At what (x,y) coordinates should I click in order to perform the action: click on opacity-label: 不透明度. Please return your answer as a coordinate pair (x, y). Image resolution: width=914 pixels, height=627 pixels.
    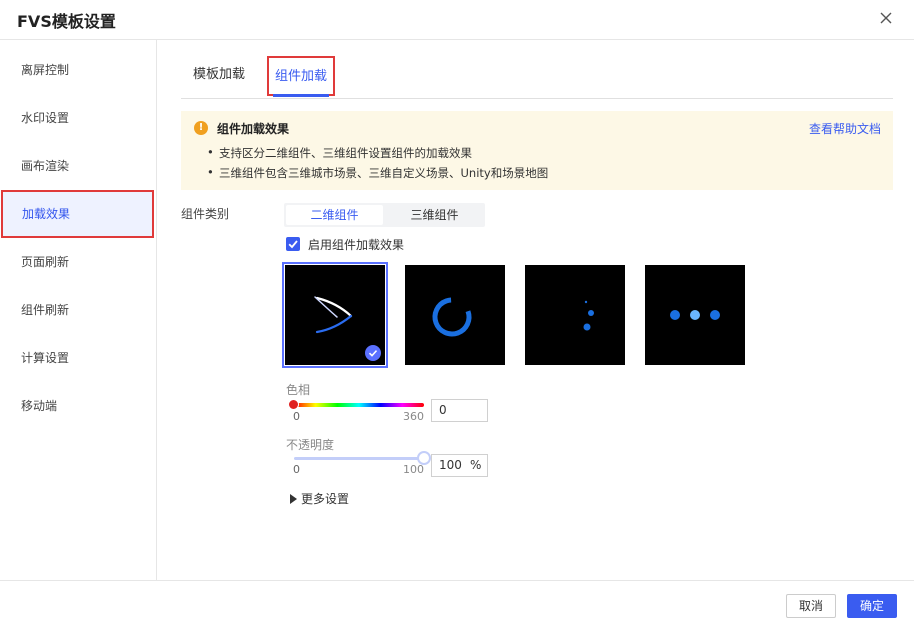
    Looking at the image, I should click on (310, 445).